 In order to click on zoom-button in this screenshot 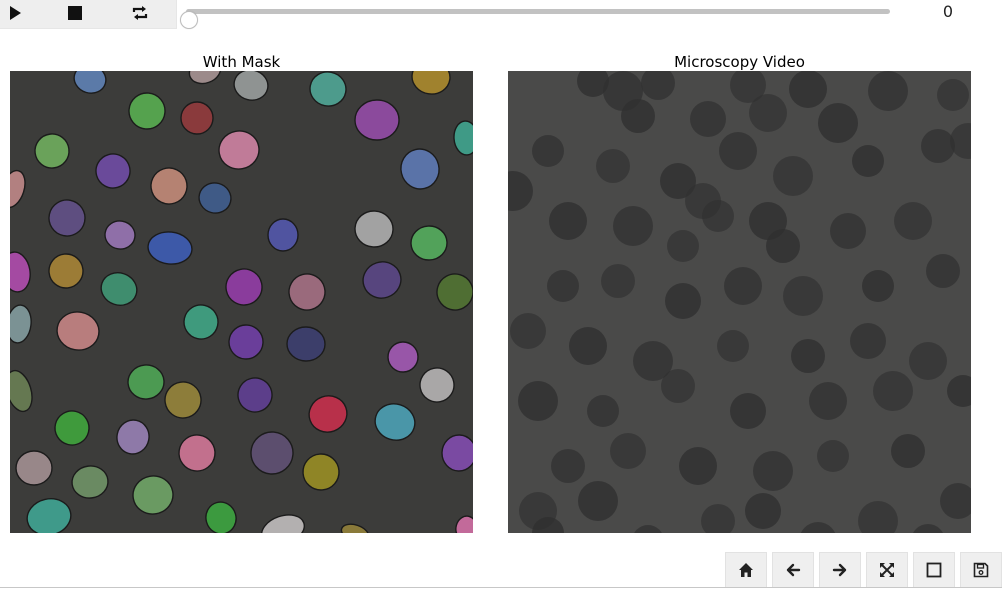, I will do `click(934, 569)`.